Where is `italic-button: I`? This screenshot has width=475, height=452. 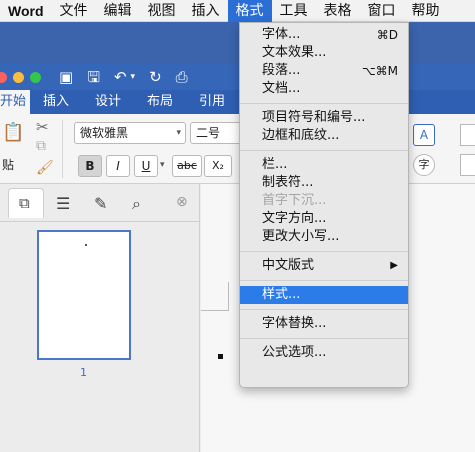
italic-button: I is located at coordinates (118, 166).